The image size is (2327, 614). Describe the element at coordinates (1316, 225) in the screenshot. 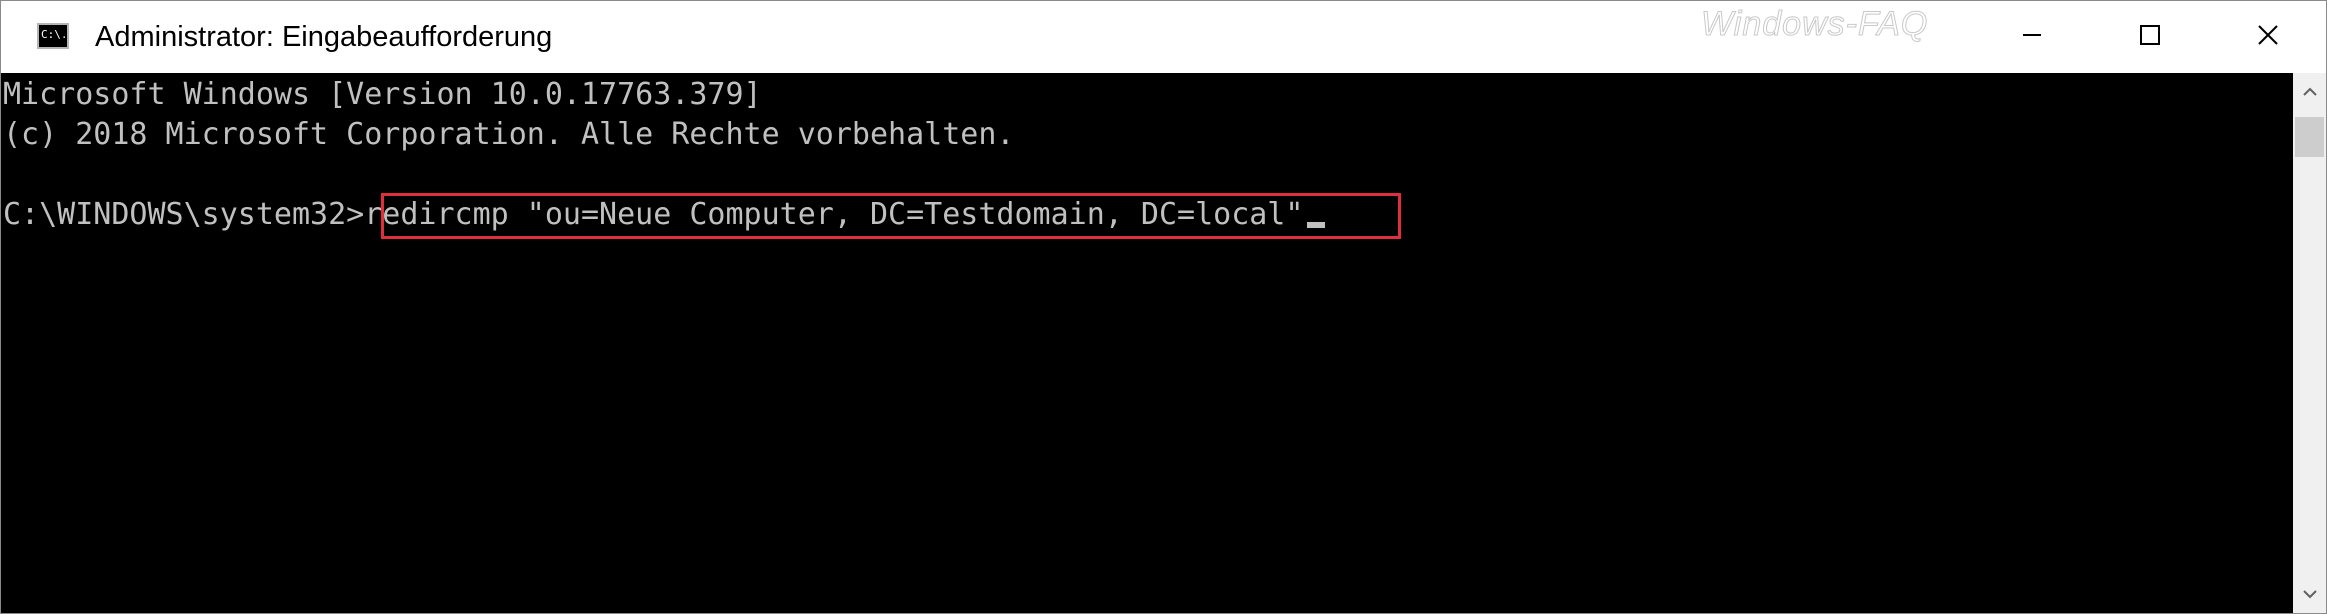

I see `text-cursor` at that location.